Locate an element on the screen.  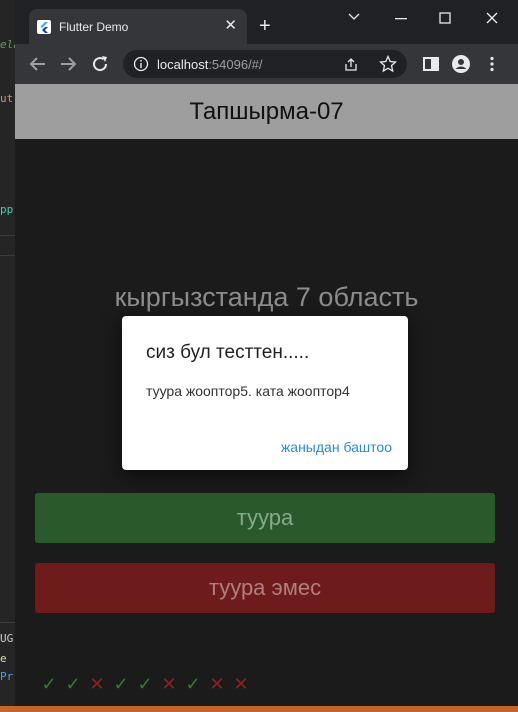
side-panel-icon is located at coordinates (431, 64).